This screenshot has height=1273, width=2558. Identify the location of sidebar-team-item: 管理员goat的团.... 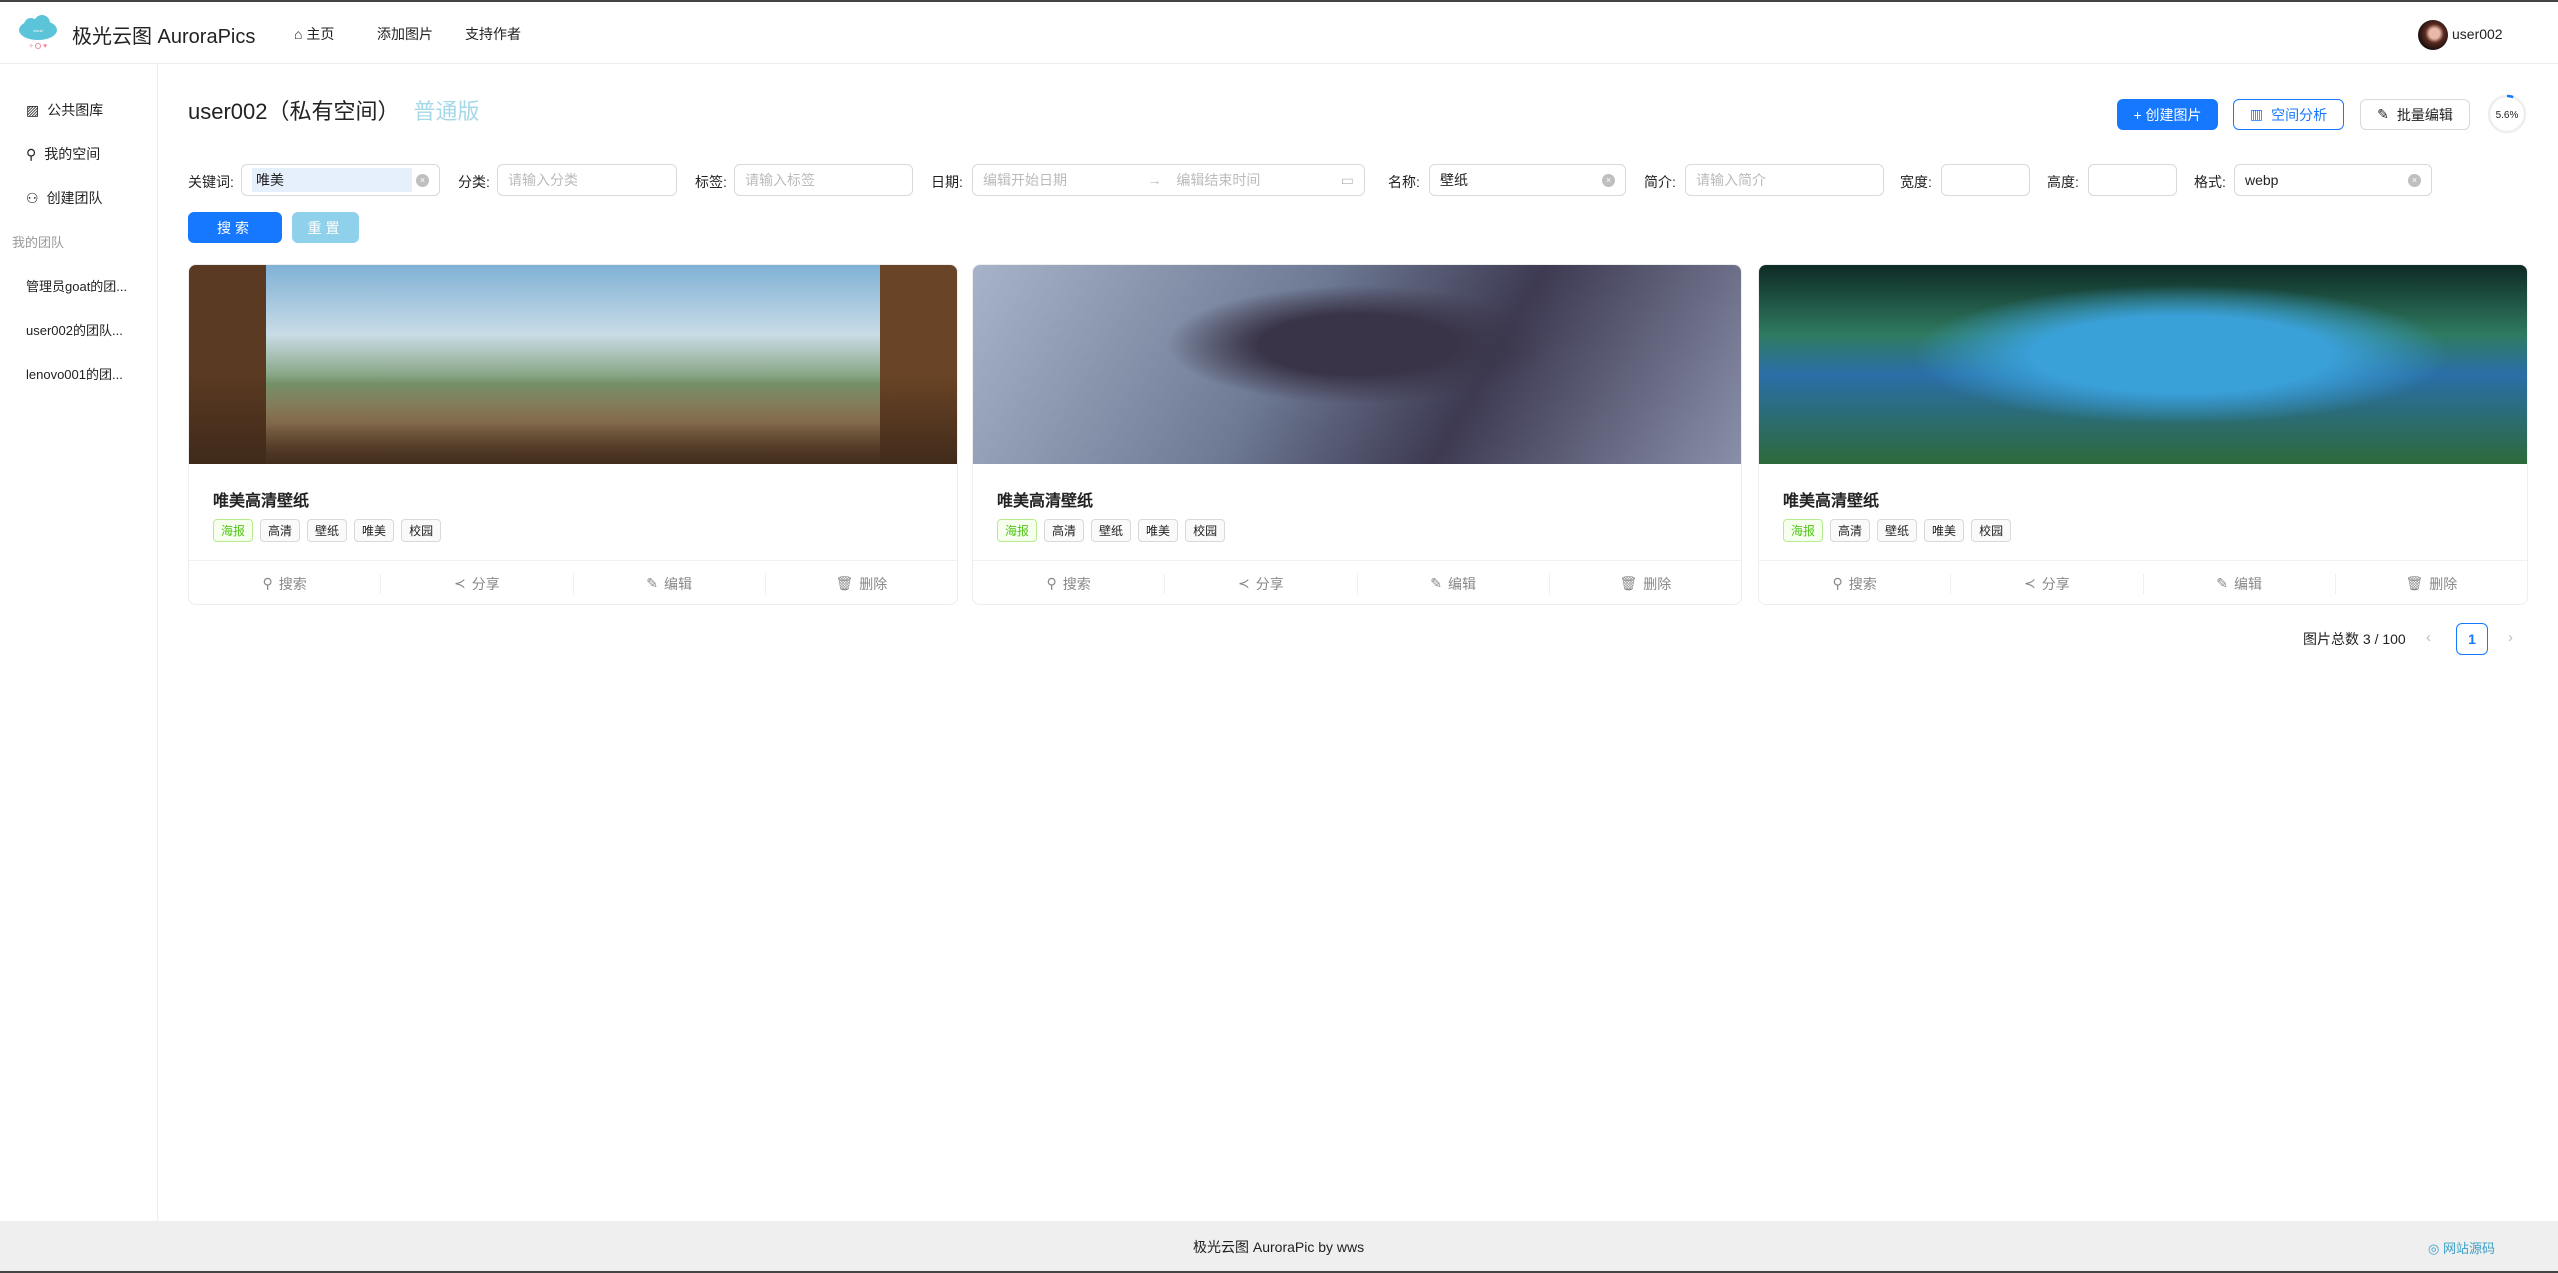
(76, 285).